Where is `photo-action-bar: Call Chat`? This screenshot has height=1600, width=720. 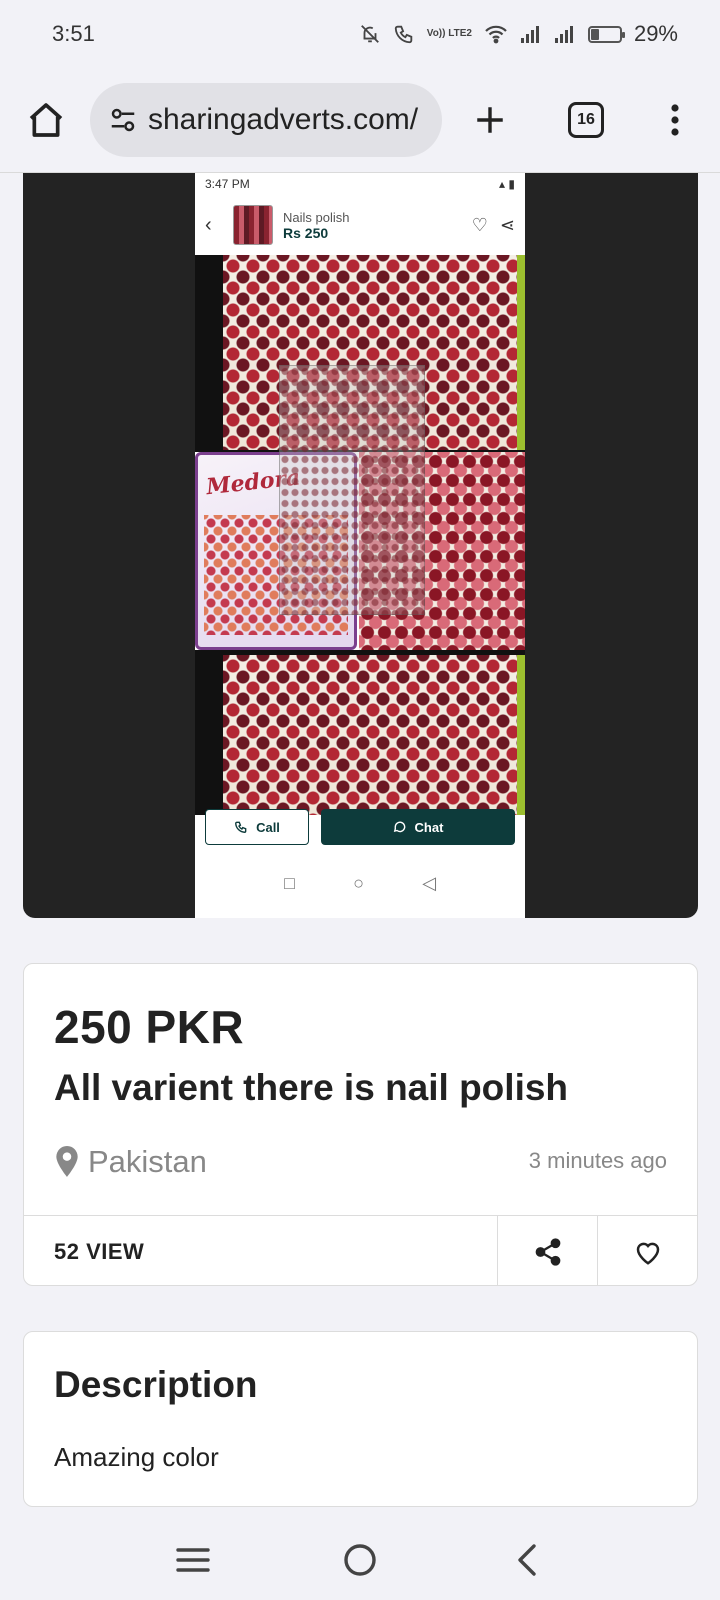 photo-action-bar: Call Chat is located at coordinates (360, 828).